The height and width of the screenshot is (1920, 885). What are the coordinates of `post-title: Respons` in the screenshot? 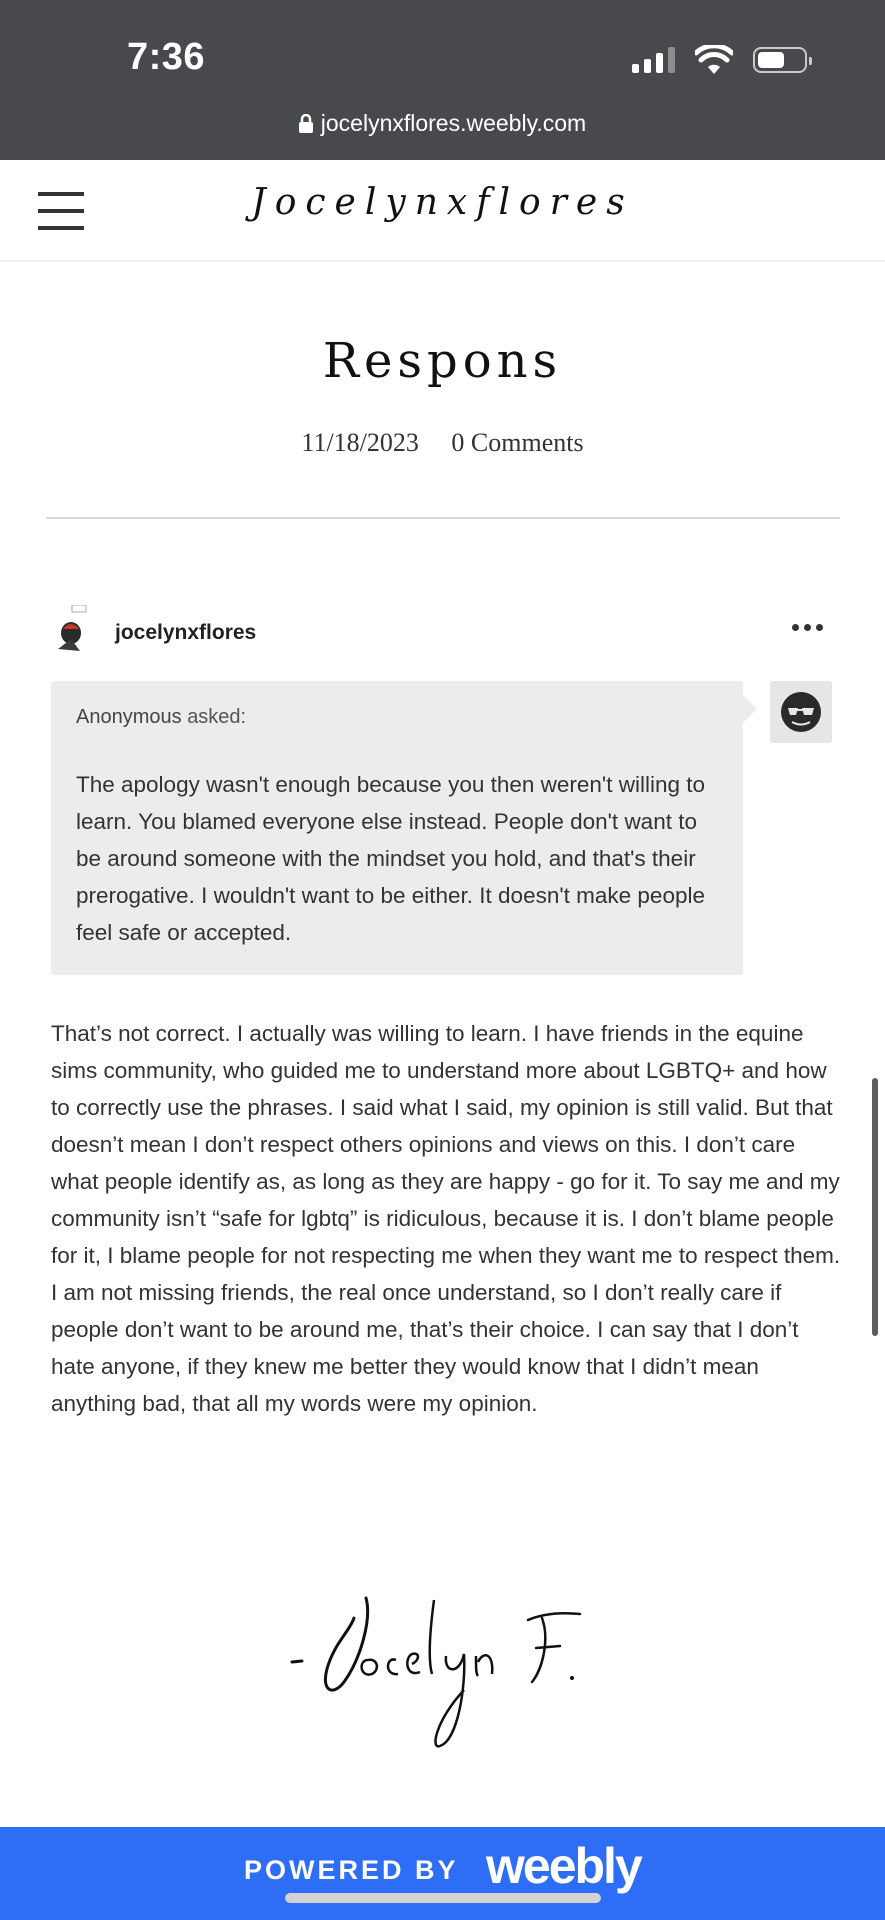 It's located at (442, 361).